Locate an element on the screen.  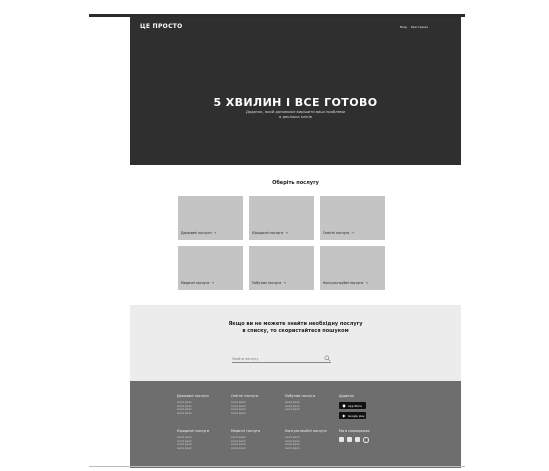
hero-subtitle-line: в декілька кліків is located at coordinates (295, 117).